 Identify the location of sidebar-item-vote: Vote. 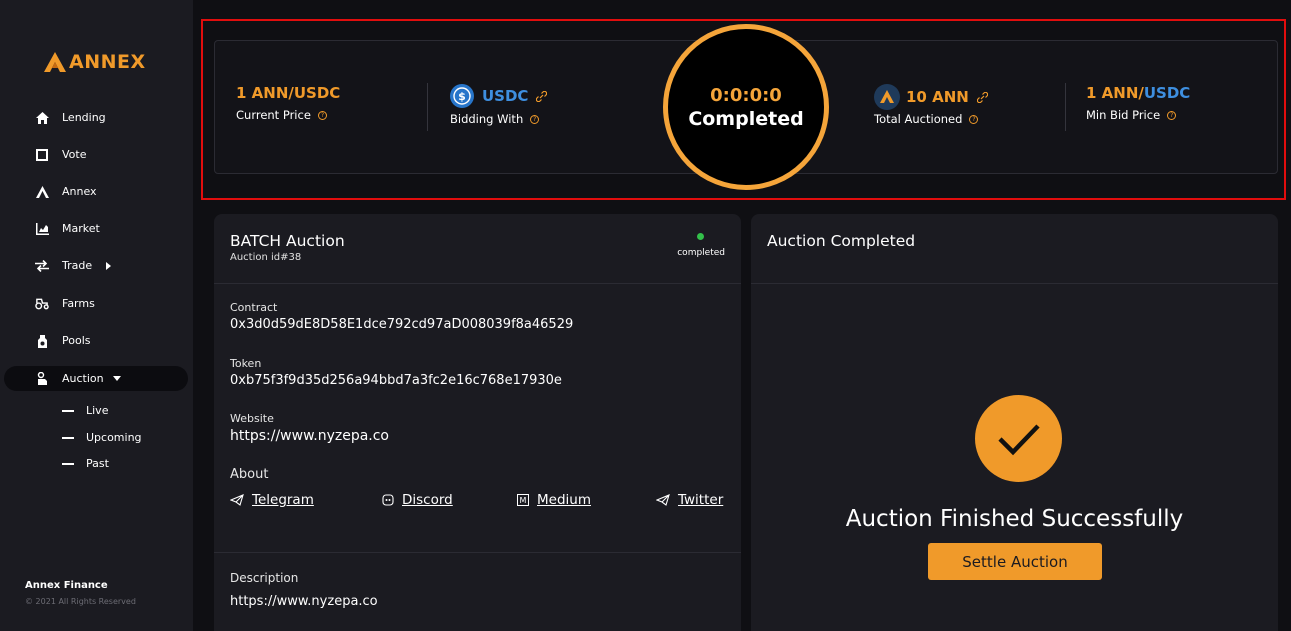
(96, 154).